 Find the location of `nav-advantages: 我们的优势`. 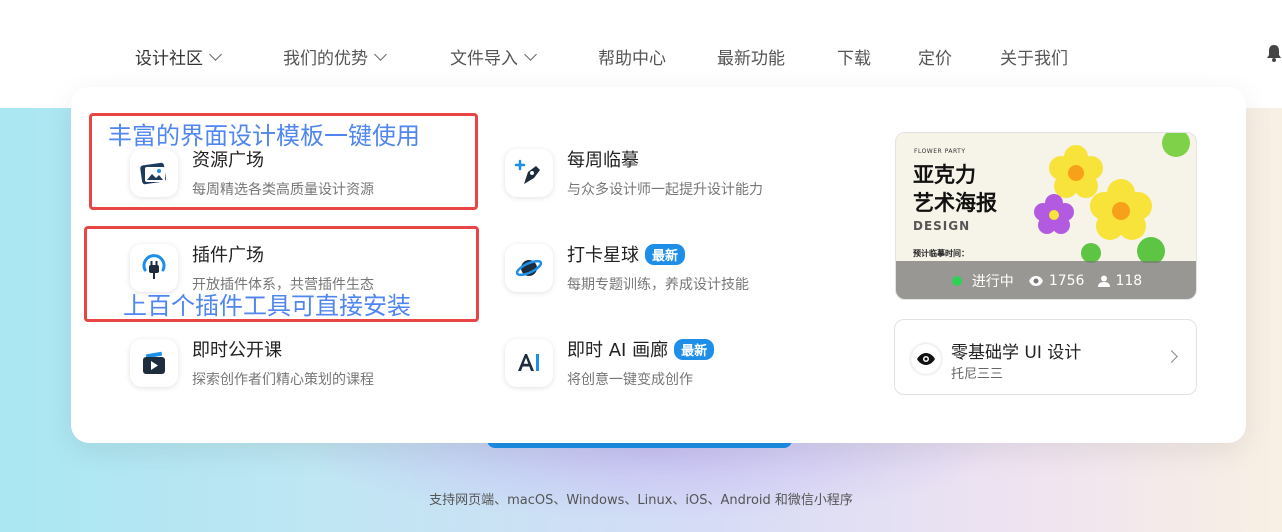

nav-advantages: 我们的优势 is located at coordinates (335, 56).